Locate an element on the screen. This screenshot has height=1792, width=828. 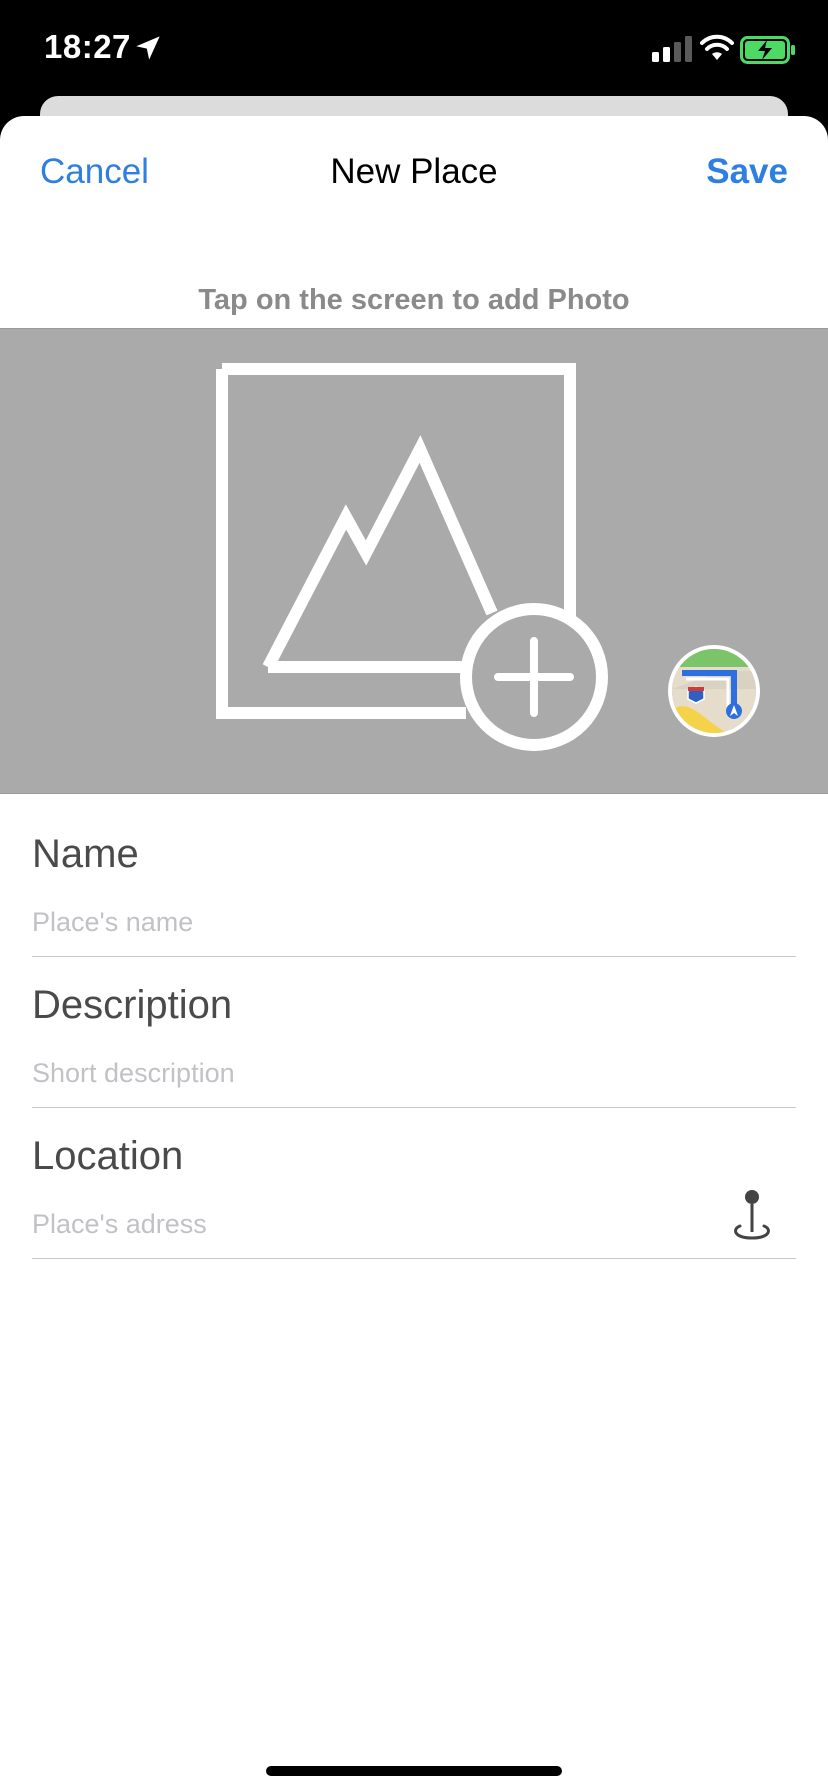
description-field: Description is located at coordinates (414, 1032).